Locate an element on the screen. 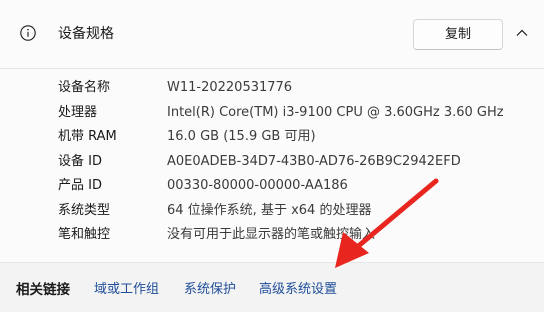  spec-value: W11-20220531776 is located at coordinates (229, 88).